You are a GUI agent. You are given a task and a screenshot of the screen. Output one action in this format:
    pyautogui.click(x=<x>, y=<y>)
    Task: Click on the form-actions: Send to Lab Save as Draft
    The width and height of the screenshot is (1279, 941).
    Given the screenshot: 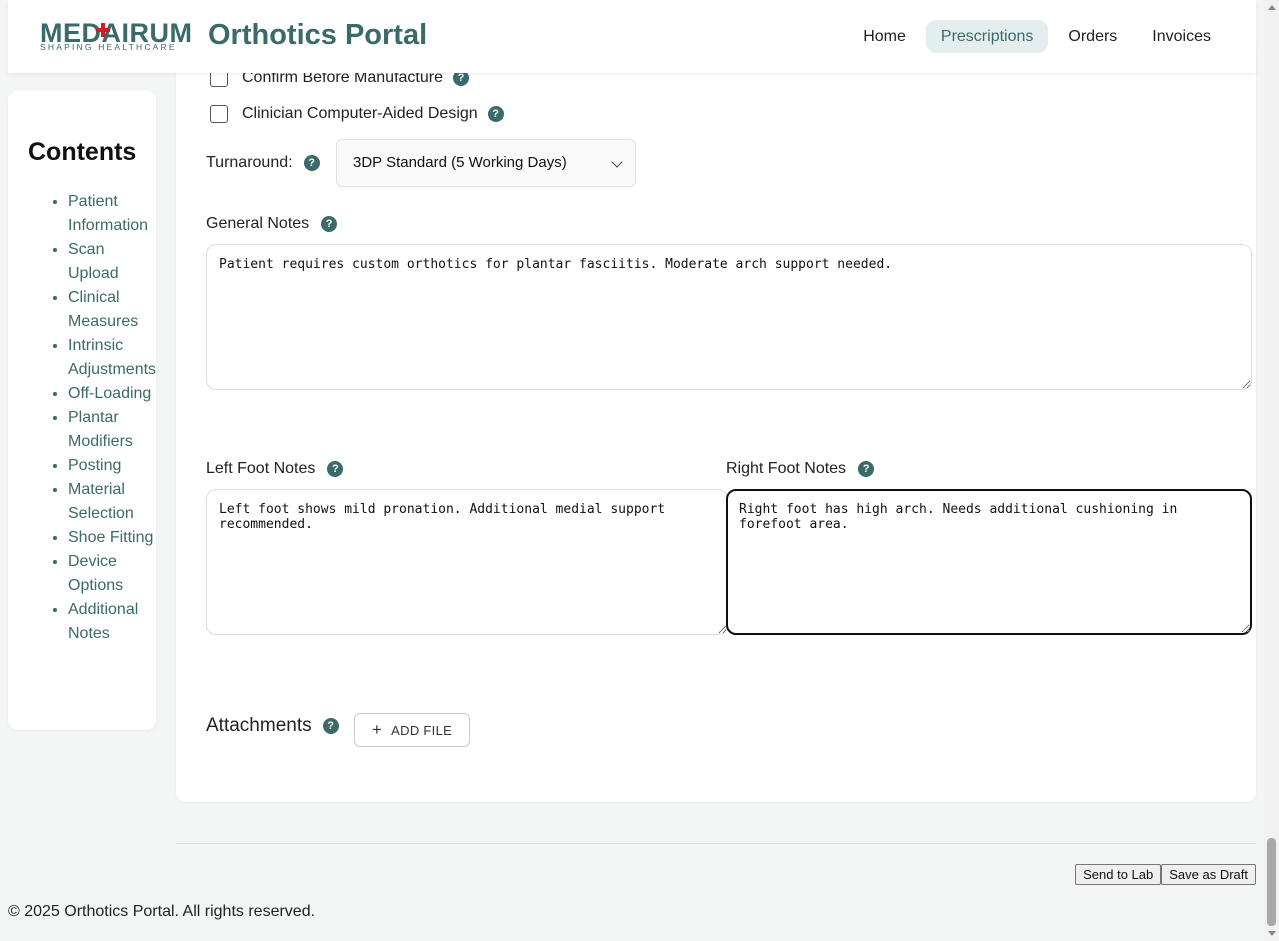 What is the action you would take?
    pyautogui.click(x=1165, y=874)
    